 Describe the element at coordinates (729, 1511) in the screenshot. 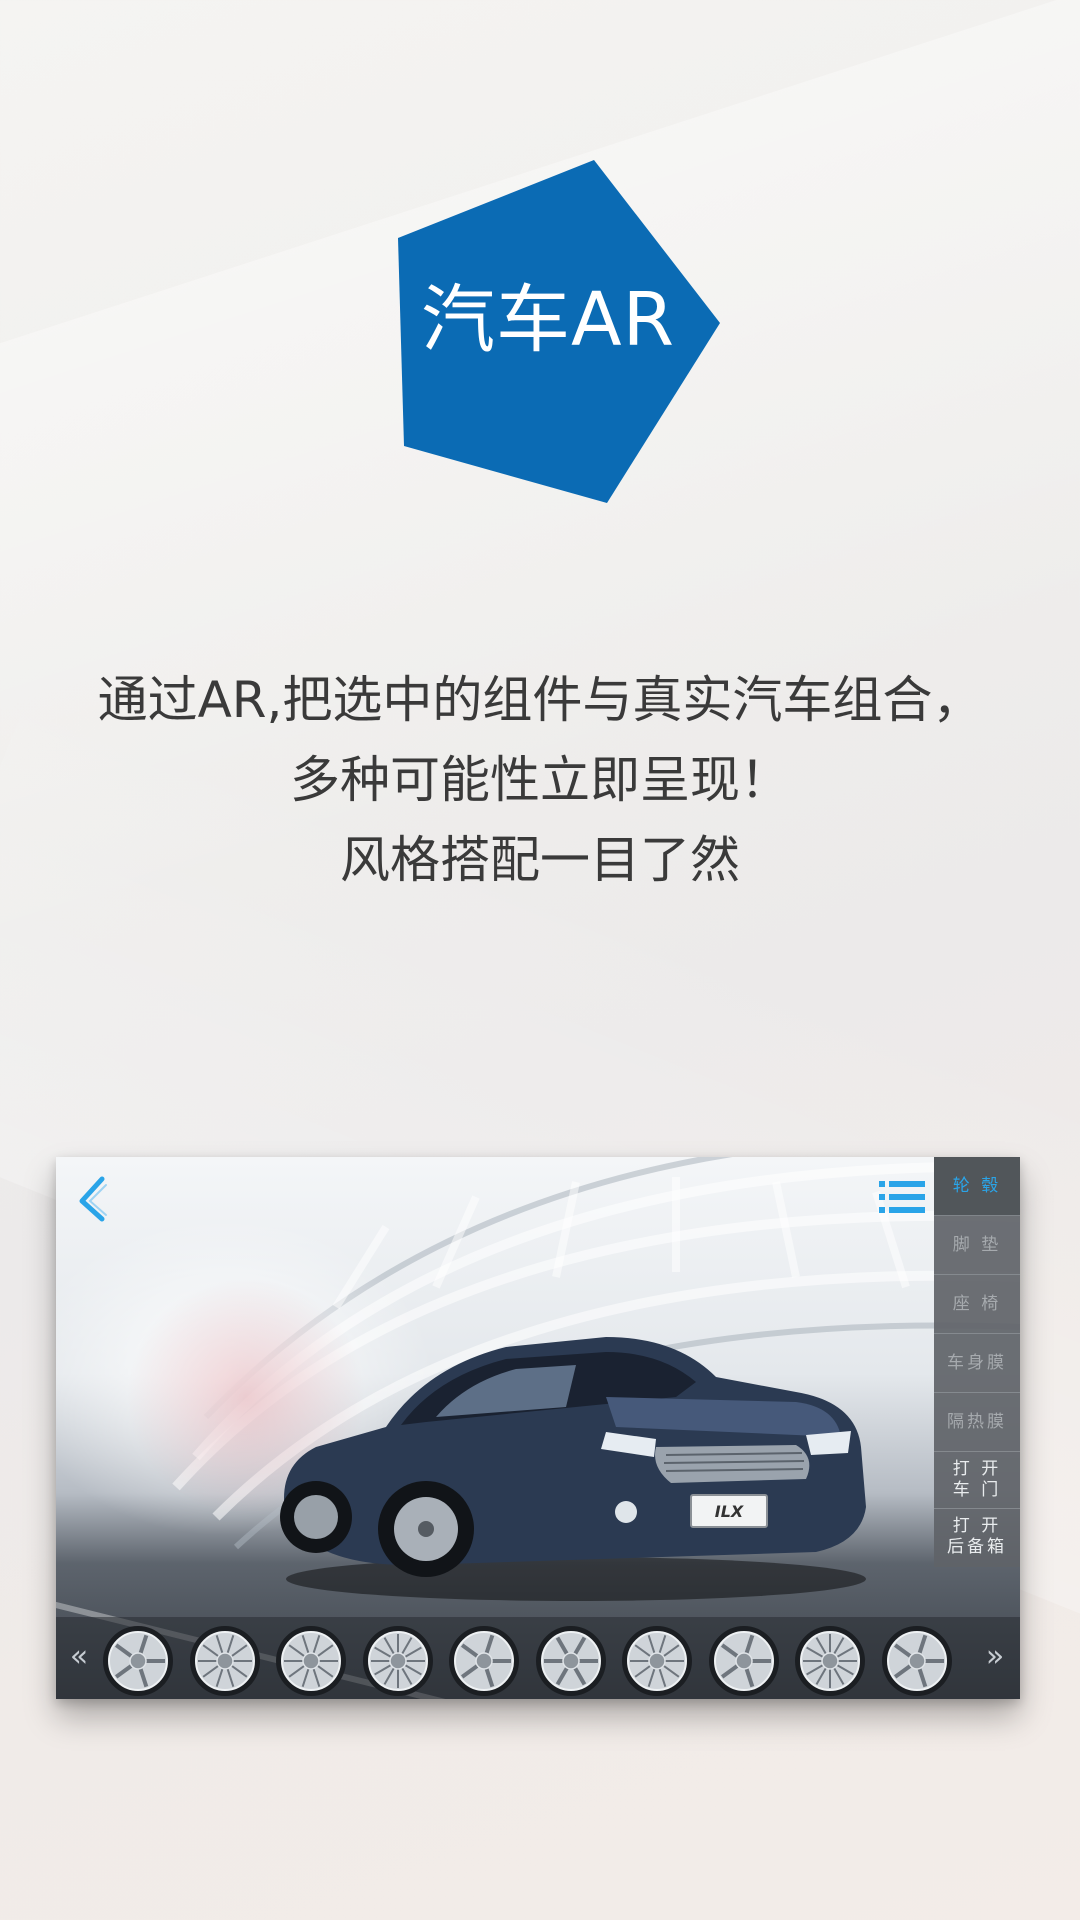

I see `car-badge-text: ILX` at that location.